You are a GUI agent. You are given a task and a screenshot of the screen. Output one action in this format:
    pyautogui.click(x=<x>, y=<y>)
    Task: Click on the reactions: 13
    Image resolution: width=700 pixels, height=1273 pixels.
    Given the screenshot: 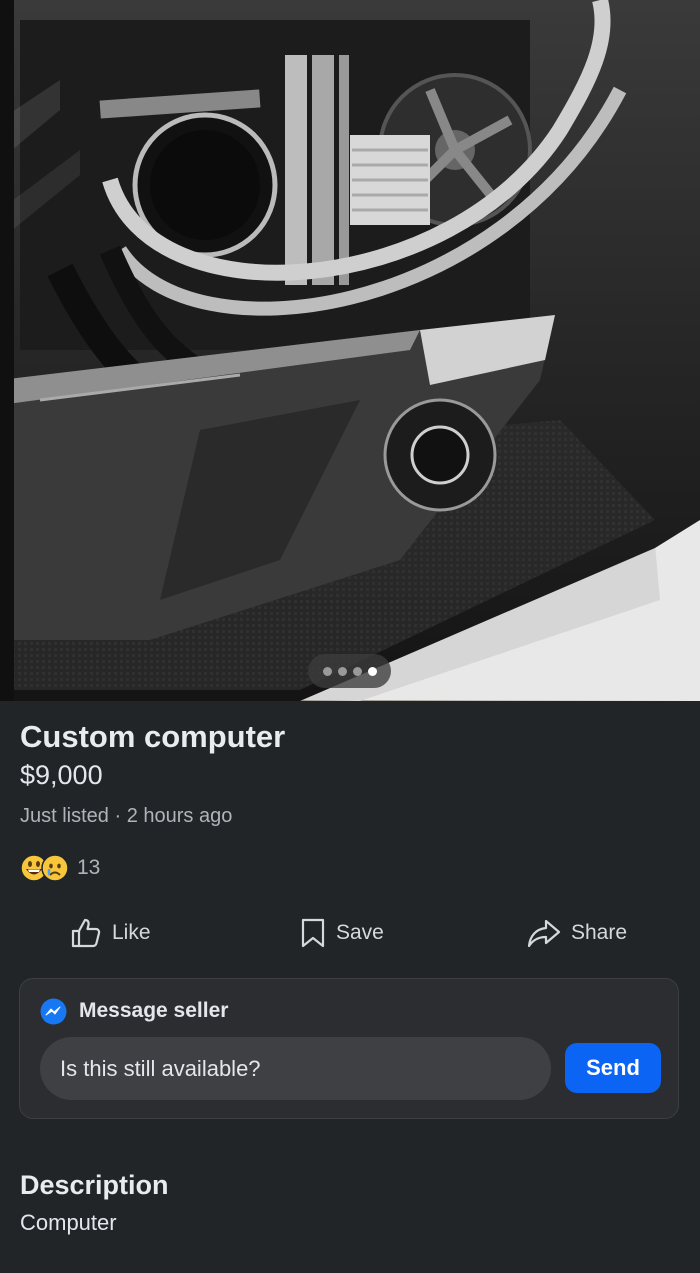 What is the action you would take?
    pyautogui.click(x=60, y=868)
    